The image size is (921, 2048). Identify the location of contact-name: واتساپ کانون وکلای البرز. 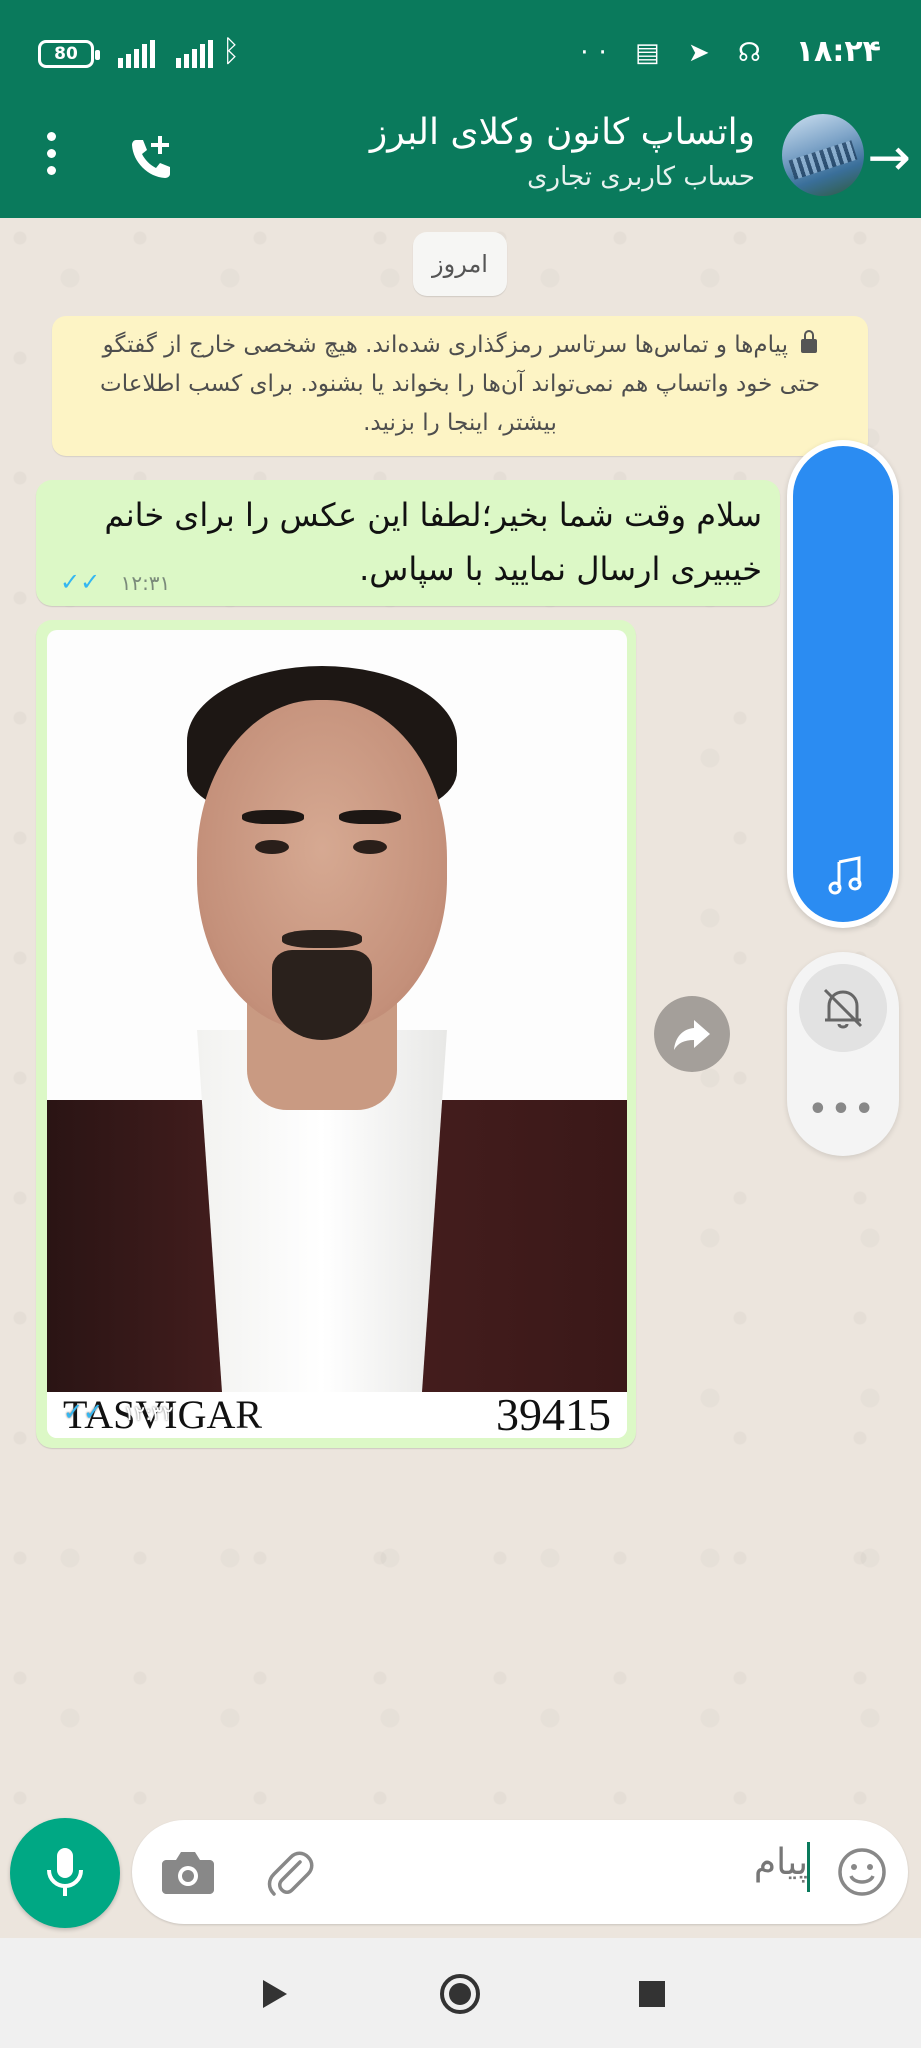
(562, 132).